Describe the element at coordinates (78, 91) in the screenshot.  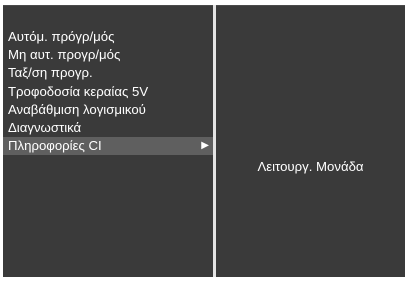
I see `menu-item-label: Τροφοδοσία κεραίας 5V` at that location.